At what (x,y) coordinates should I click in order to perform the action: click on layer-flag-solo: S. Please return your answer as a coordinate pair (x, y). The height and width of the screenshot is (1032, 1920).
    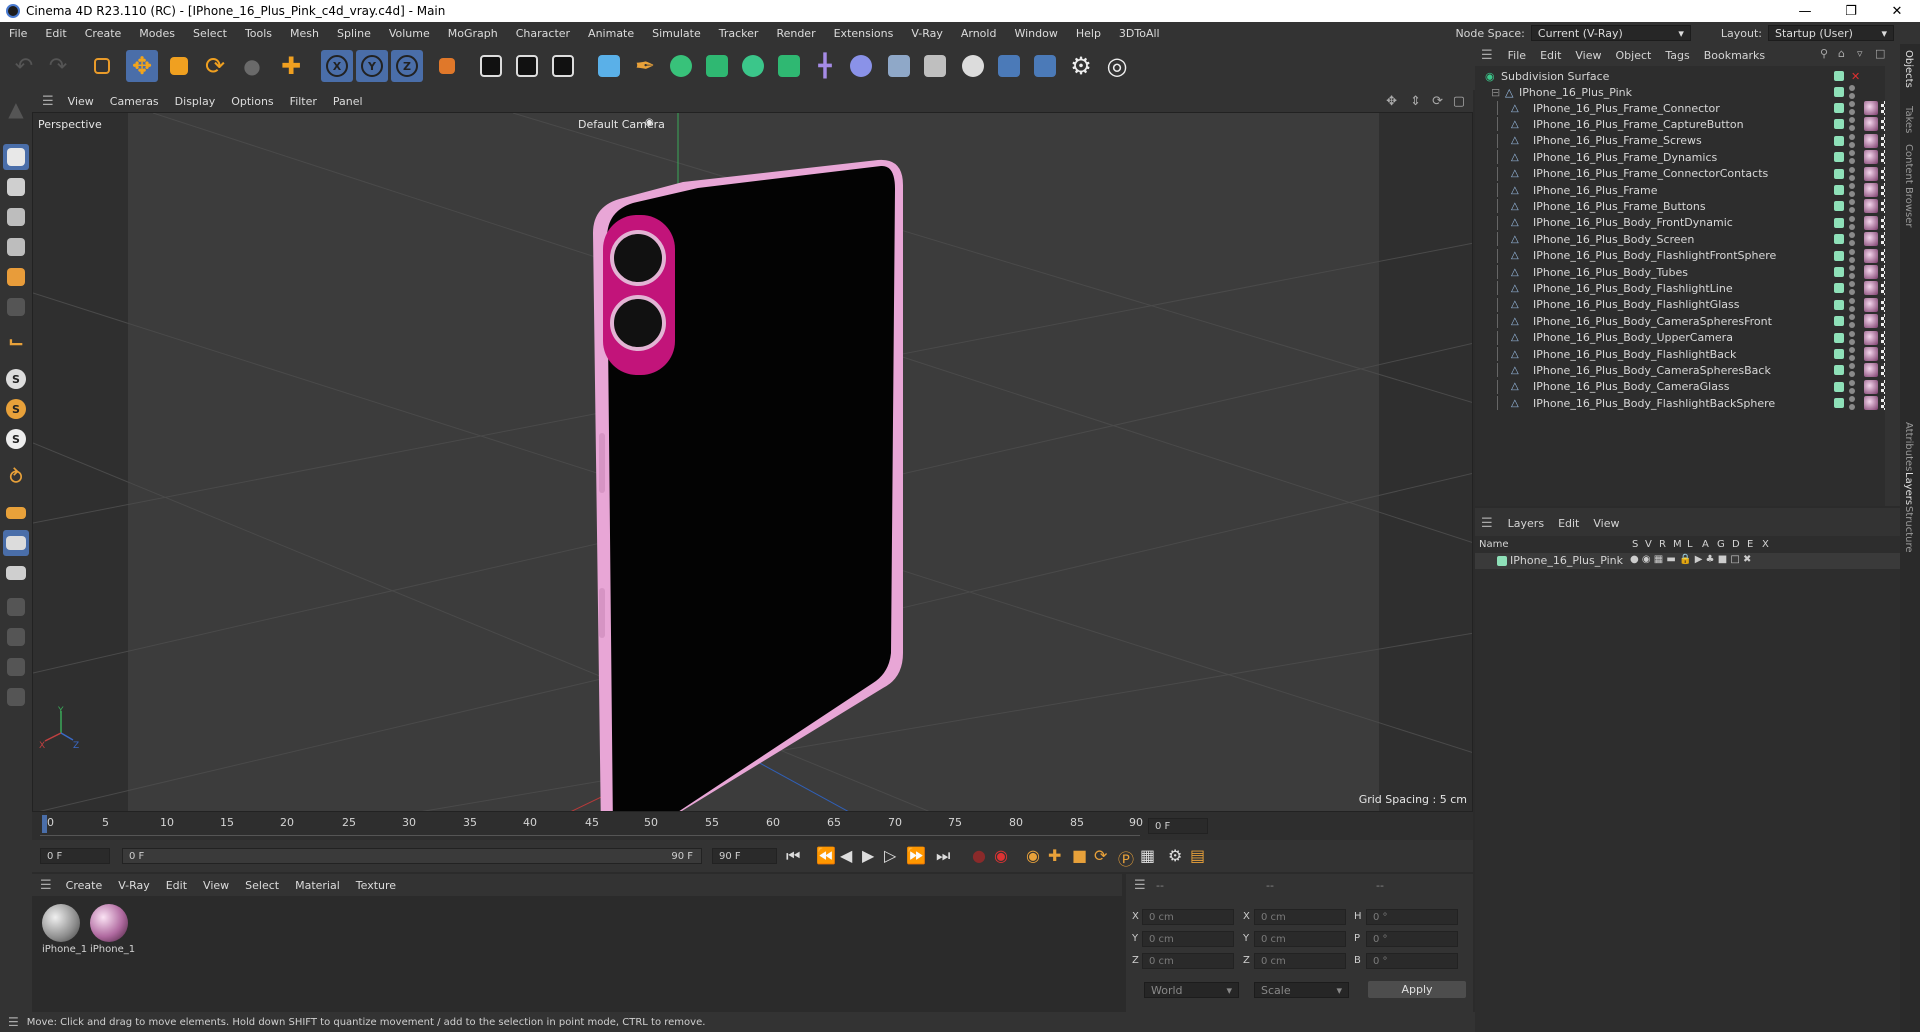
    Looking at the image, I should click on (1635, 544).